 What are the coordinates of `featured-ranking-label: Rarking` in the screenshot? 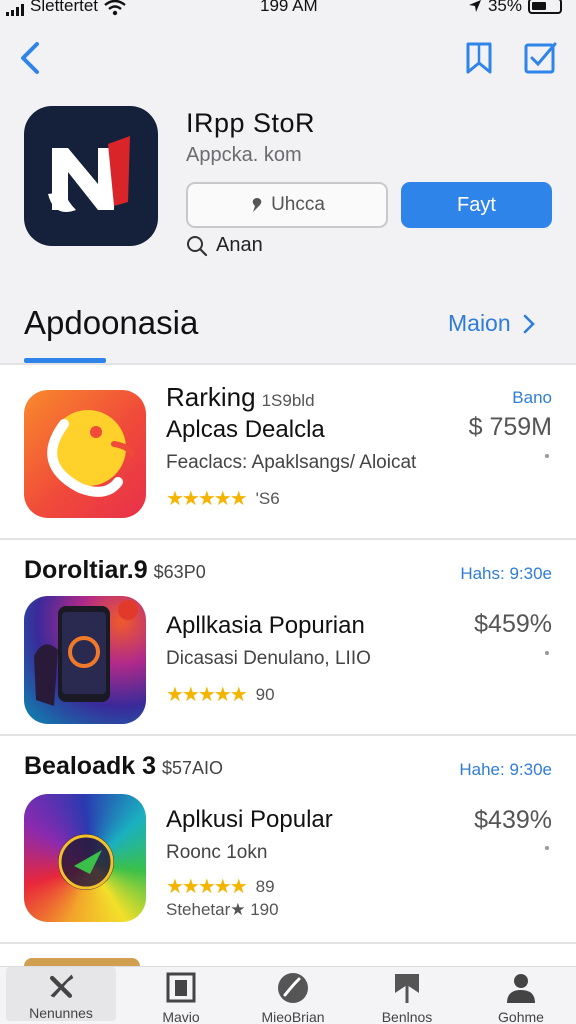 It's located at (211, 397).